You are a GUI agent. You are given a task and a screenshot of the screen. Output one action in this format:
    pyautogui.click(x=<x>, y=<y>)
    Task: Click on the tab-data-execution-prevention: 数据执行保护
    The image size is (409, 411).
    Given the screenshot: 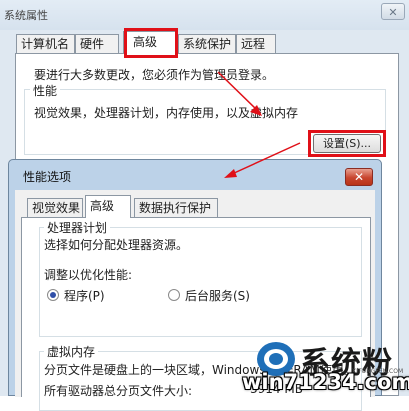 What is the action you would take?
    pyautogui.click(x=176, y=207)
    